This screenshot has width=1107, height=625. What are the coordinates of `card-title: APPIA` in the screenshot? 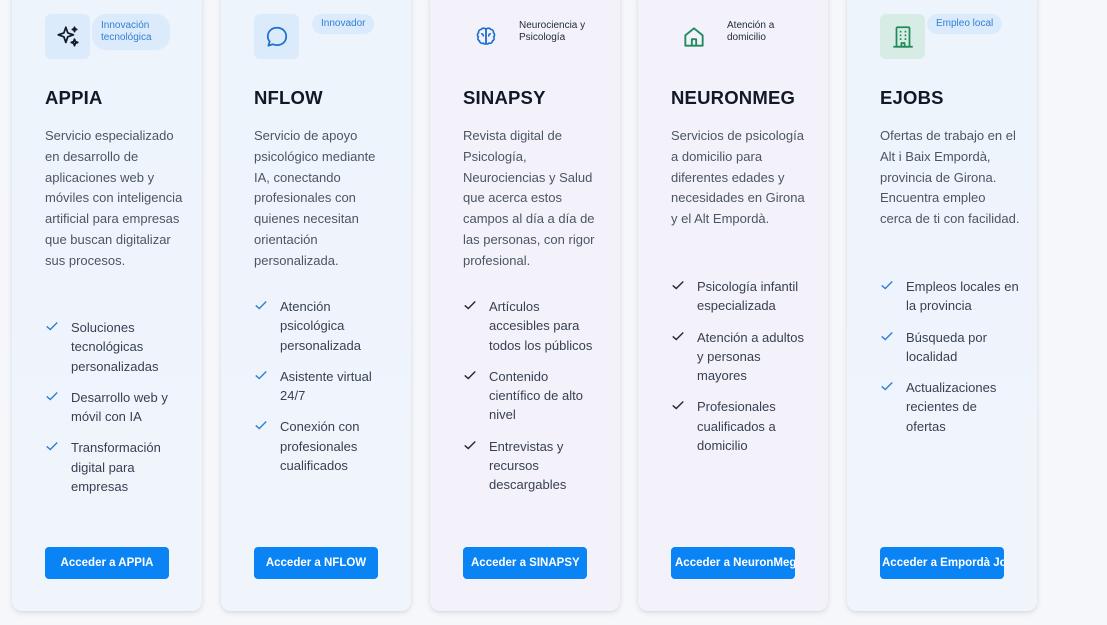 It's located at (74, 97).